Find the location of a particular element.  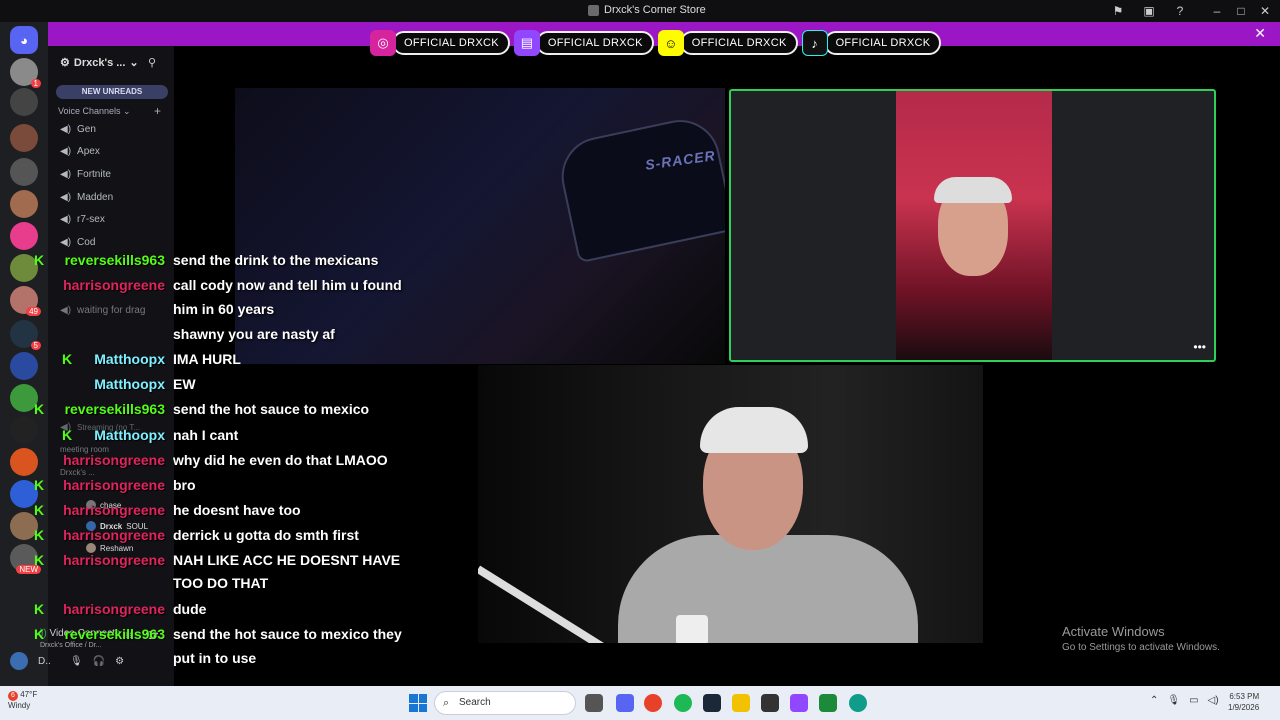

server-name: ⚙ Drxck's ... ⌄ is located at coordinates (99, 63).